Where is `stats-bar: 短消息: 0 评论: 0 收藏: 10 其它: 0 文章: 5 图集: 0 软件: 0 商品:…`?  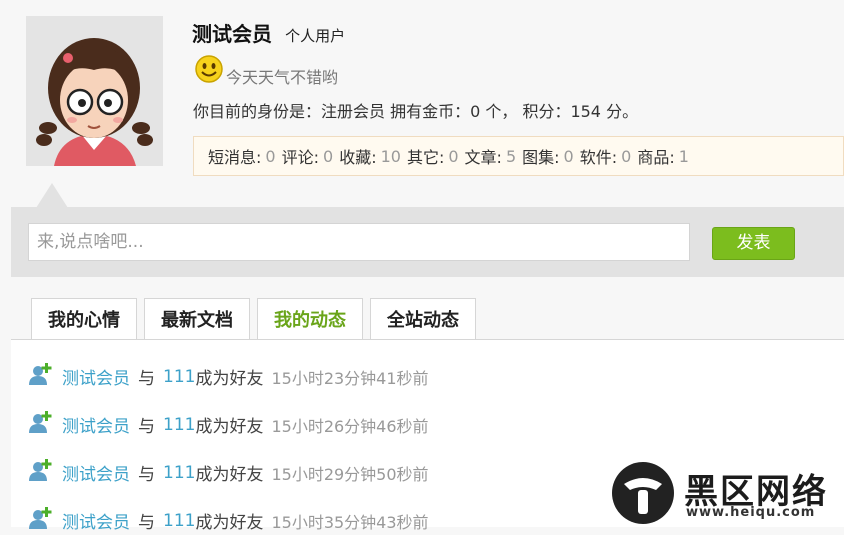 stats-bar: 短消息: 0 评论: 0 收藏: 10 其它: 0 文章: 5 图集: 0 软件: 0 商品:… is located at coordinates (518, 156).